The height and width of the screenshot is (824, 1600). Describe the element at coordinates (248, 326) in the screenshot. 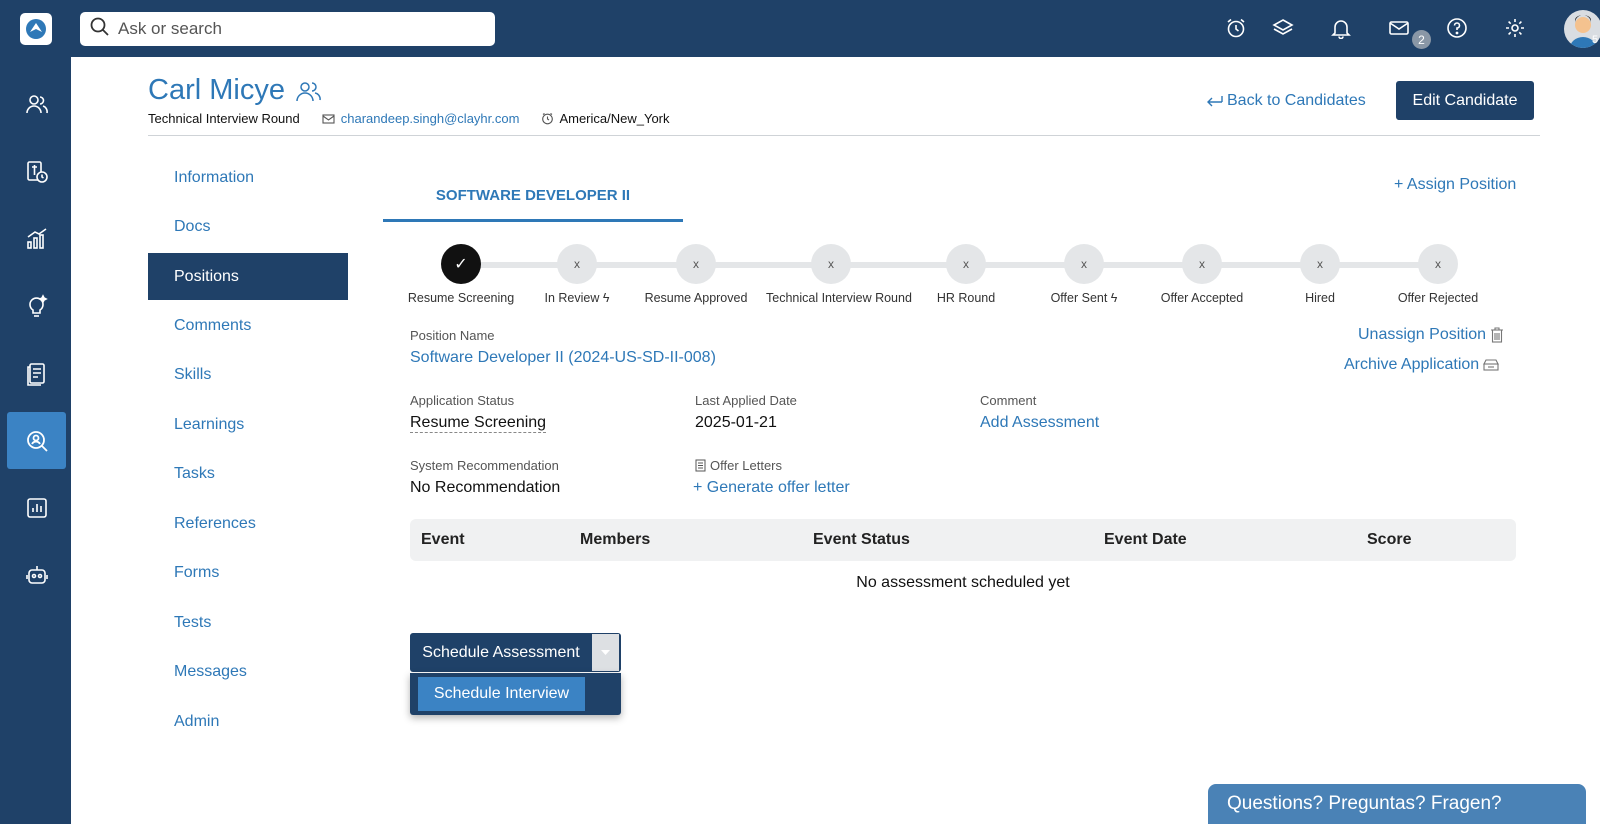

I see `nav-comments: Comments` at that location.